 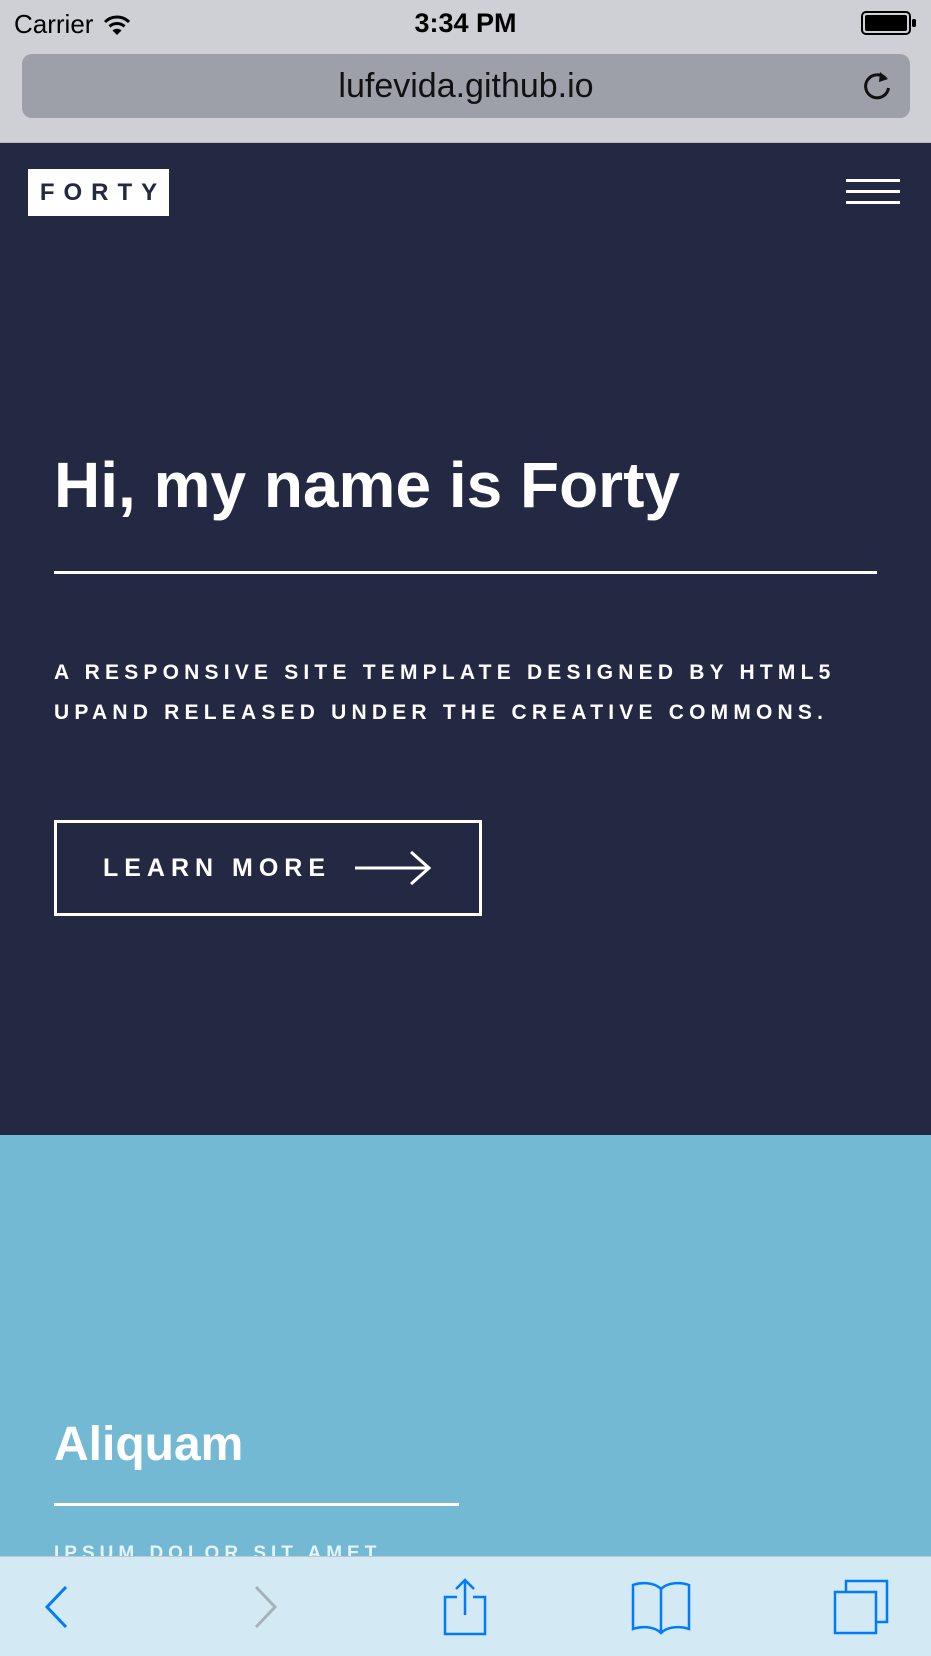 I want to click on forward-button, so click(x=265, y=1607).